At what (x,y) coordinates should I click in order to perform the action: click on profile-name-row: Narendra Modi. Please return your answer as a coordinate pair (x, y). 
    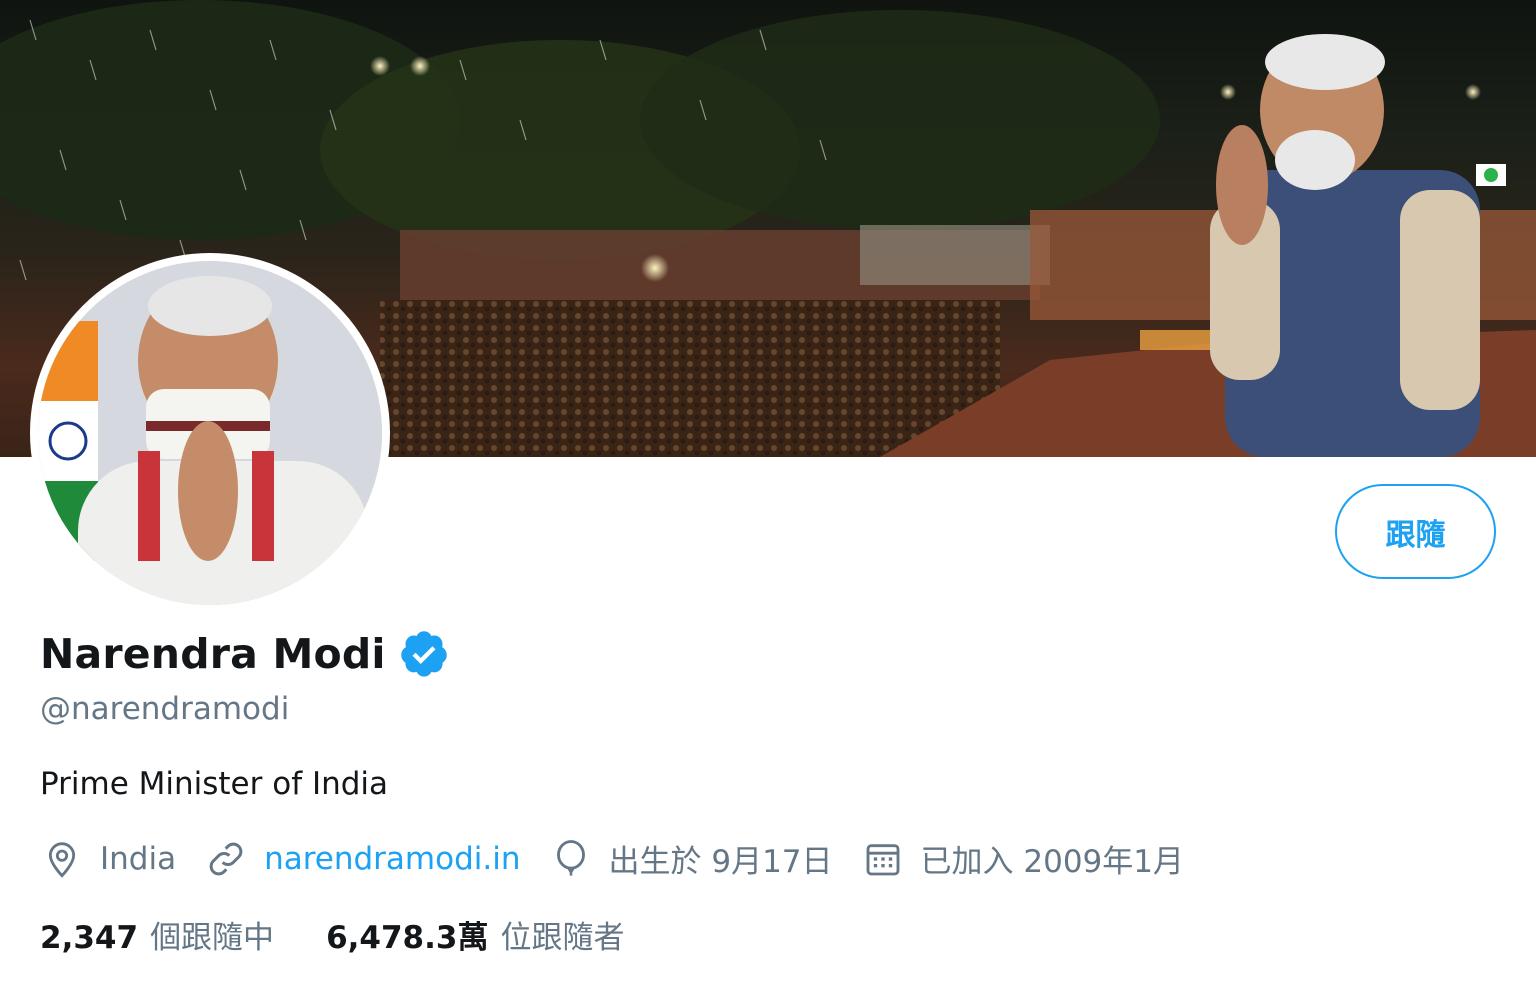
    Looking at the image, I should click on (245, 654).